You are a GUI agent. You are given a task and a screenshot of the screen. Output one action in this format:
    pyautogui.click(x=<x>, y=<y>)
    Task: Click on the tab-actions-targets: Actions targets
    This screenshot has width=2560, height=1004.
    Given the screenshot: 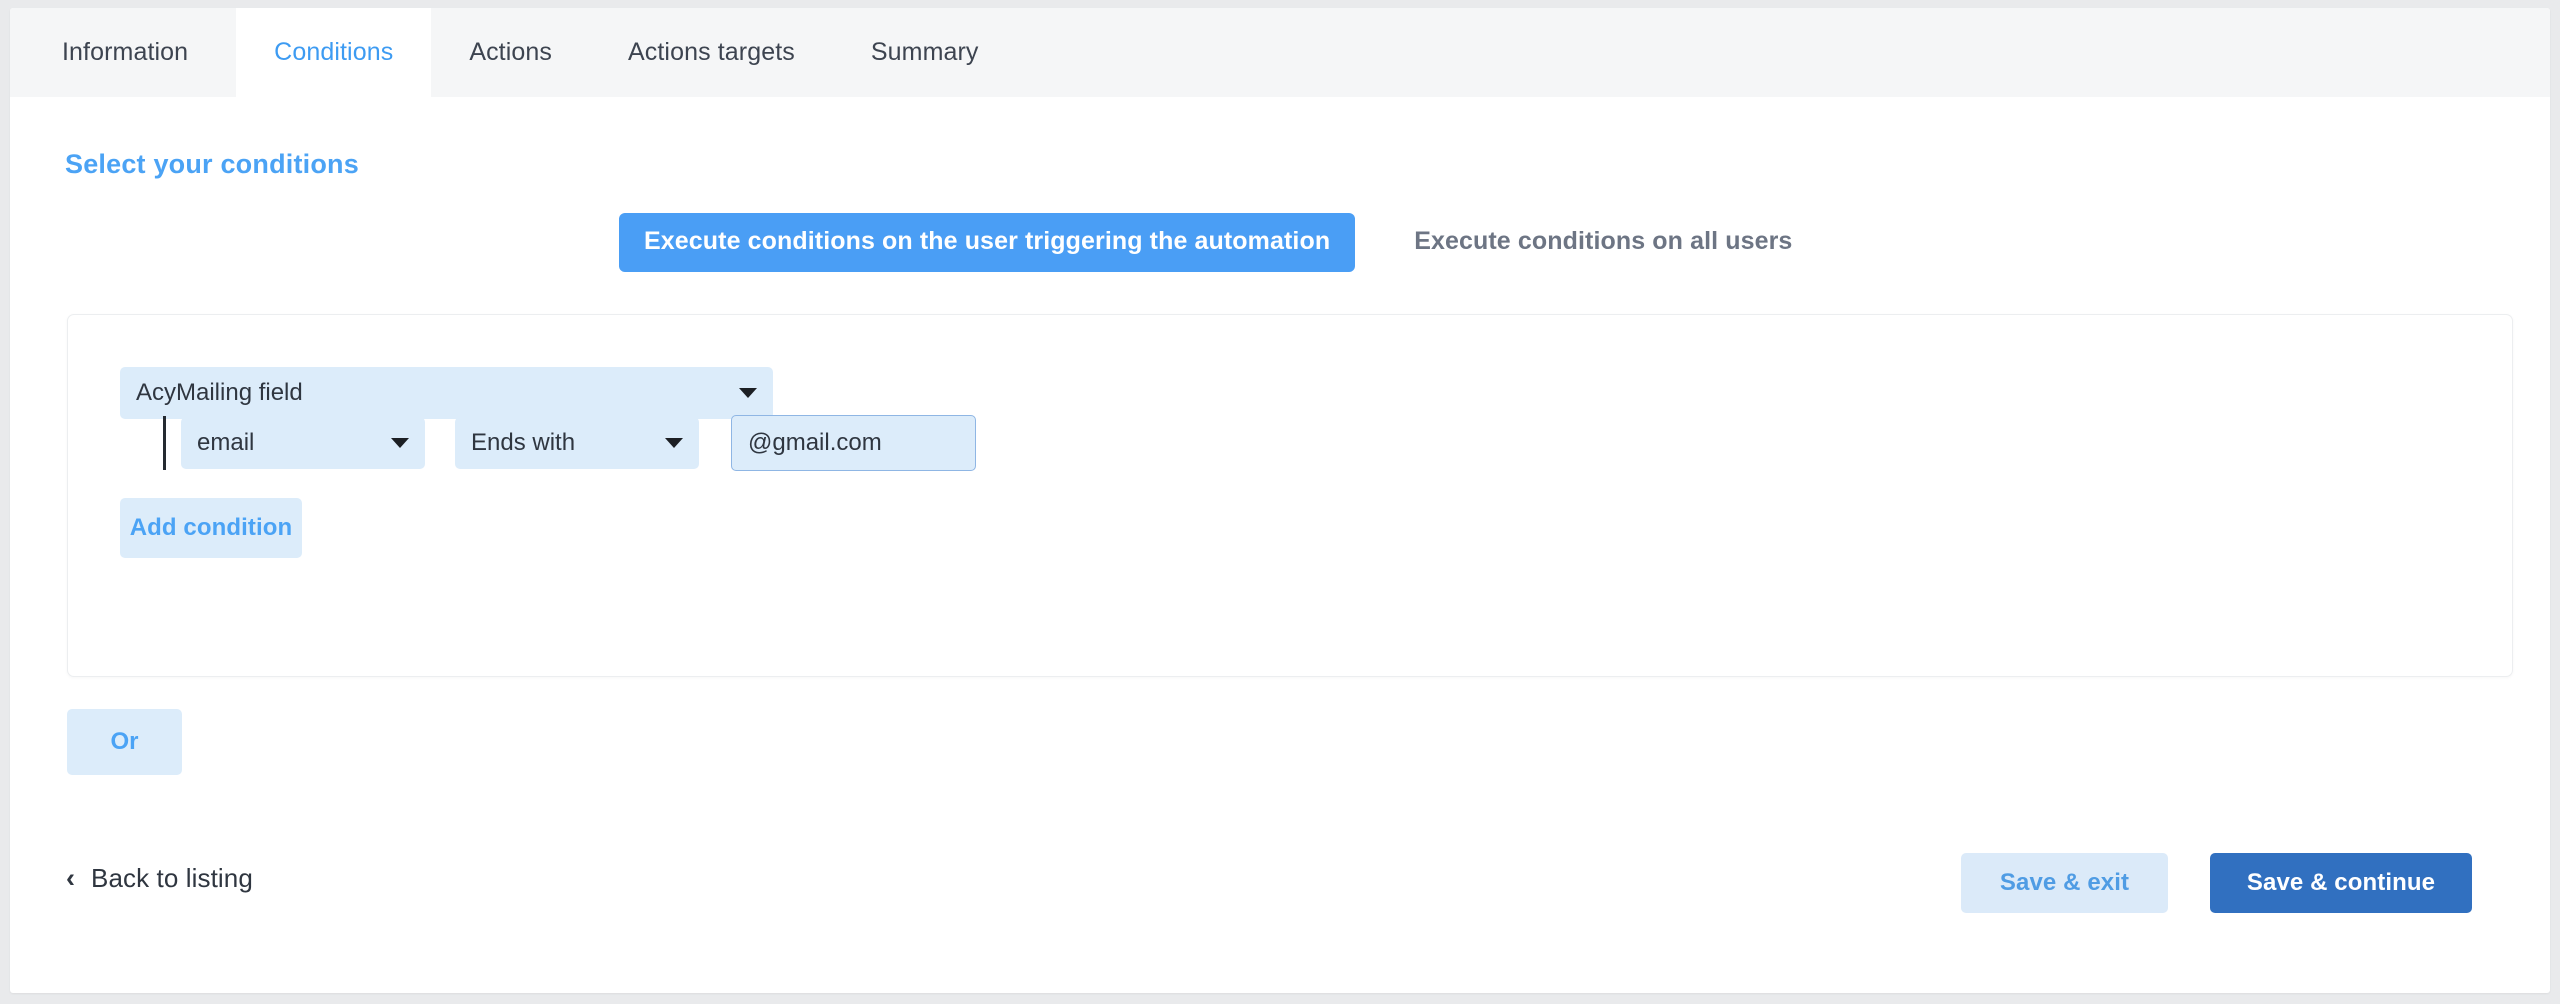 What is the action you would take?
    pyautogui.click(x=711, y=52)
    